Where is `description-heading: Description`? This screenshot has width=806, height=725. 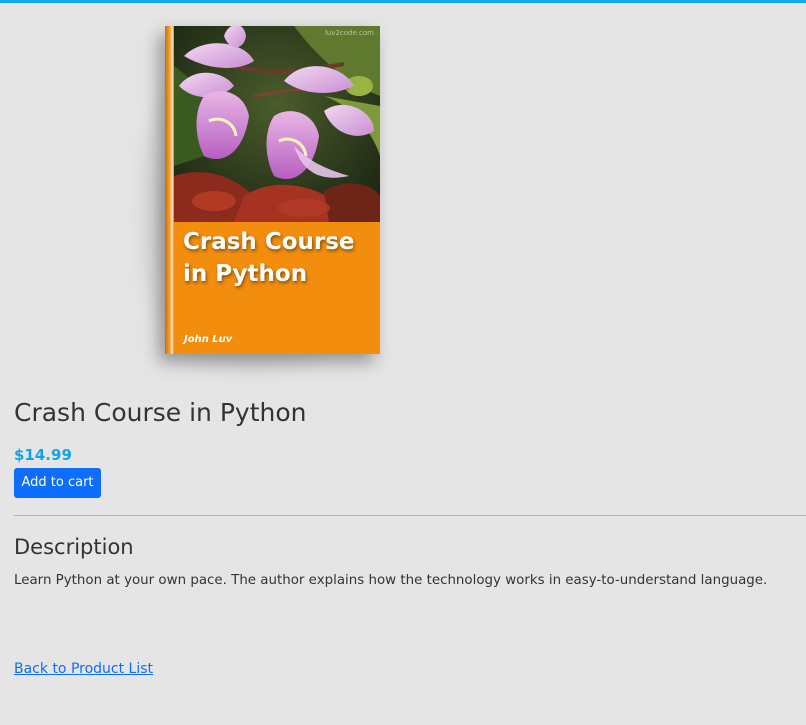 description-heading: Description is located at coordinates (74, 547).